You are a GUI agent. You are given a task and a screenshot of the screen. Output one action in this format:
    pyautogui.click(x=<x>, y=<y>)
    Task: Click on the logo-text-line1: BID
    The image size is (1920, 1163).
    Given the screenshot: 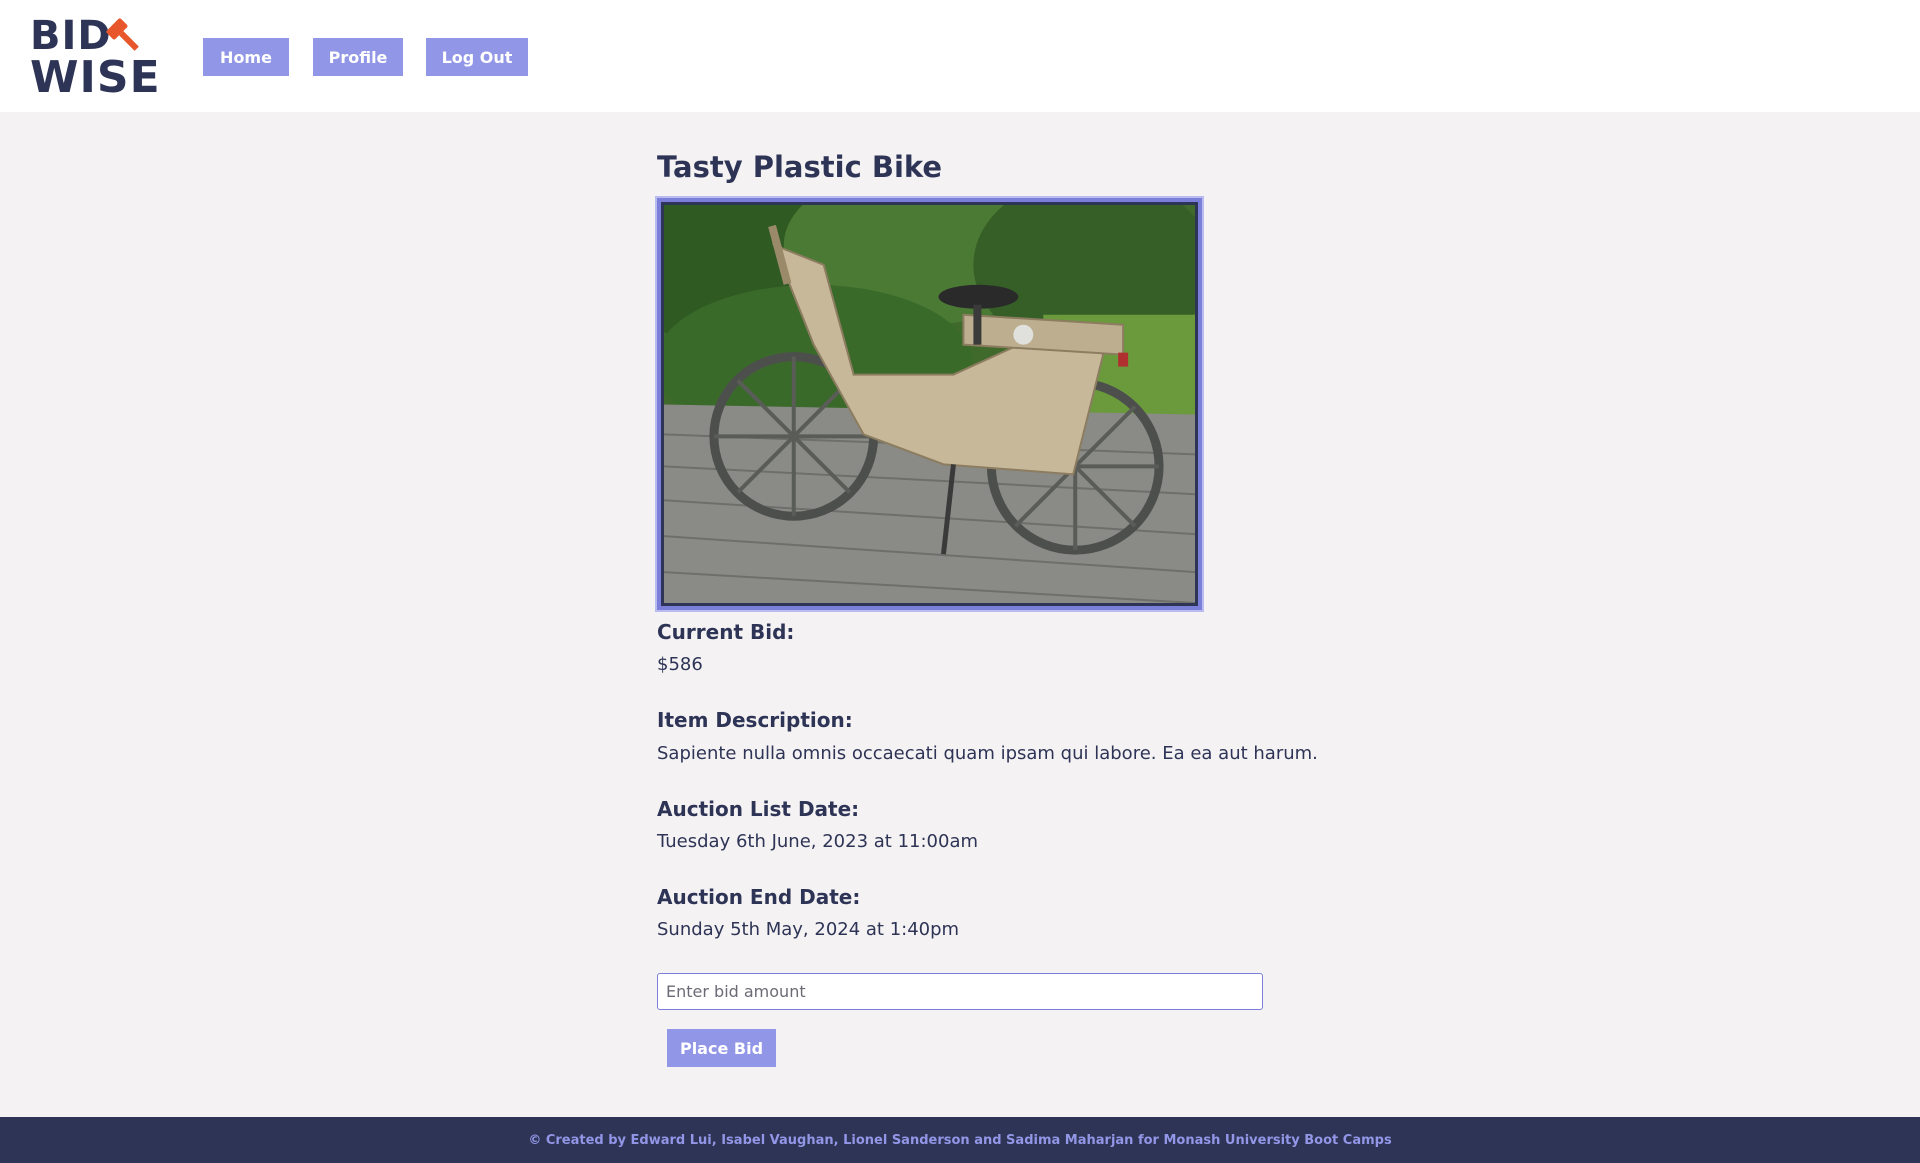 What is the action you would take?
    pyautogui.click(x=71, y=36)
    